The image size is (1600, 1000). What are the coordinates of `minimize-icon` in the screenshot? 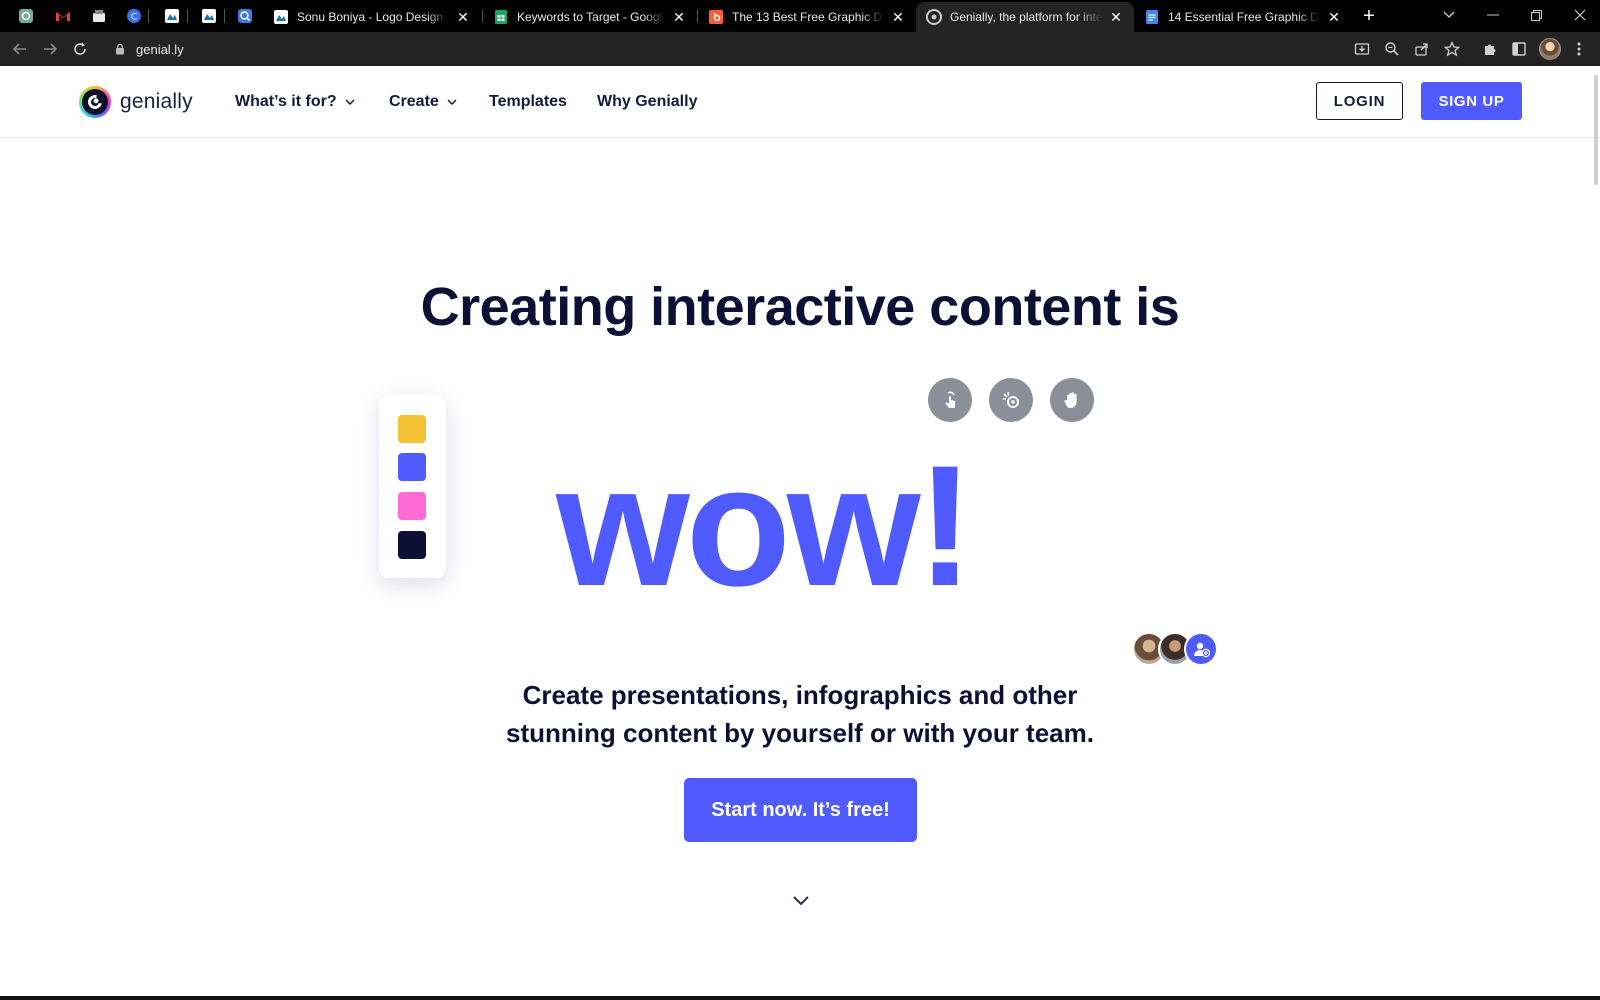 It's located at (1493, 15).